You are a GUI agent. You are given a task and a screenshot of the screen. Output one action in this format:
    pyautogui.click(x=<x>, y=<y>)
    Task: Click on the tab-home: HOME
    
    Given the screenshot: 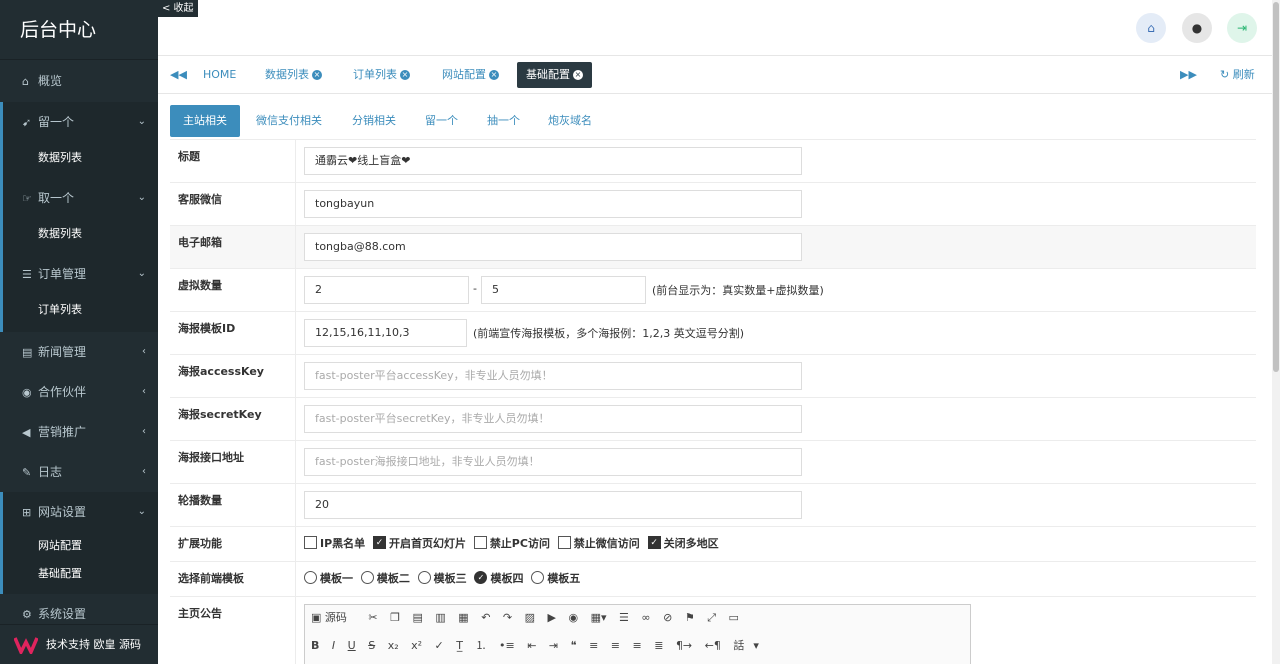 What is the action you would take?
    pyautogui.click(x=219, y=75)
    